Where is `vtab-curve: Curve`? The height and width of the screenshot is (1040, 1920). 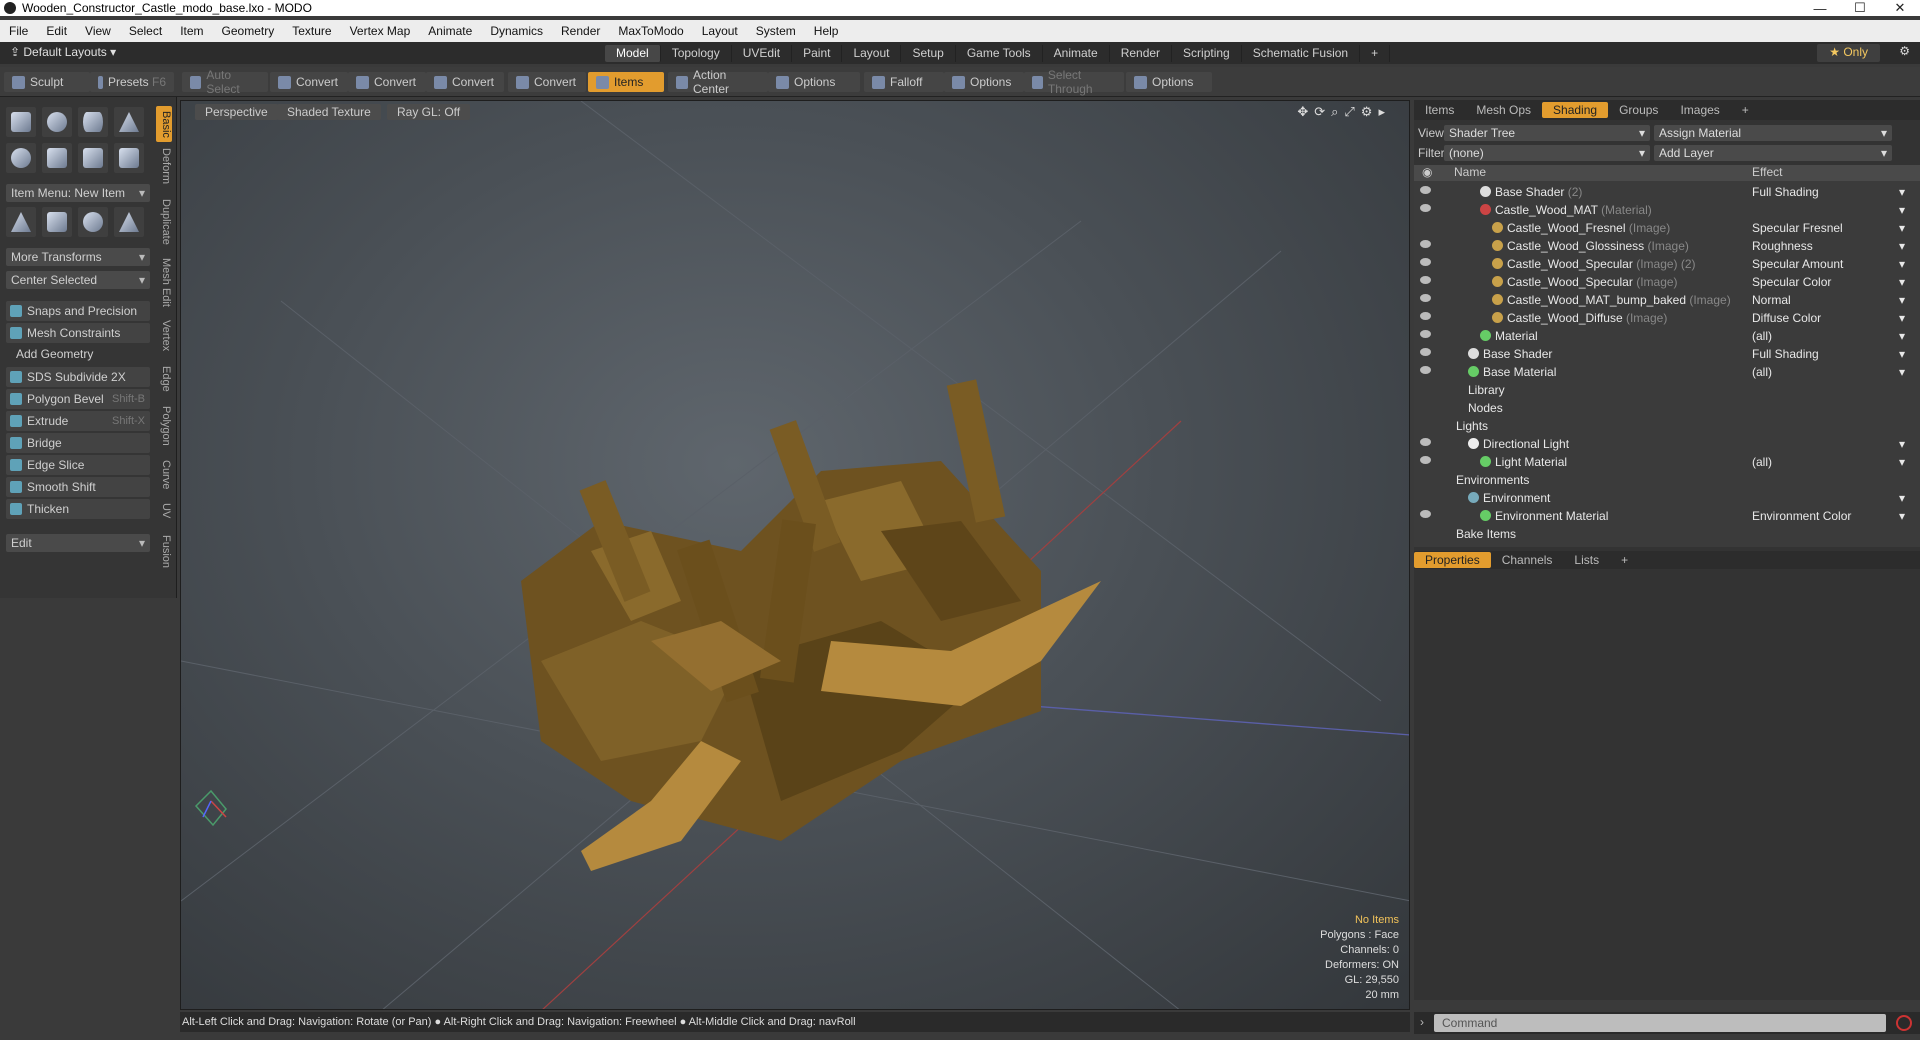 vtab-curve: Curve is located at coordinates (164, 475).